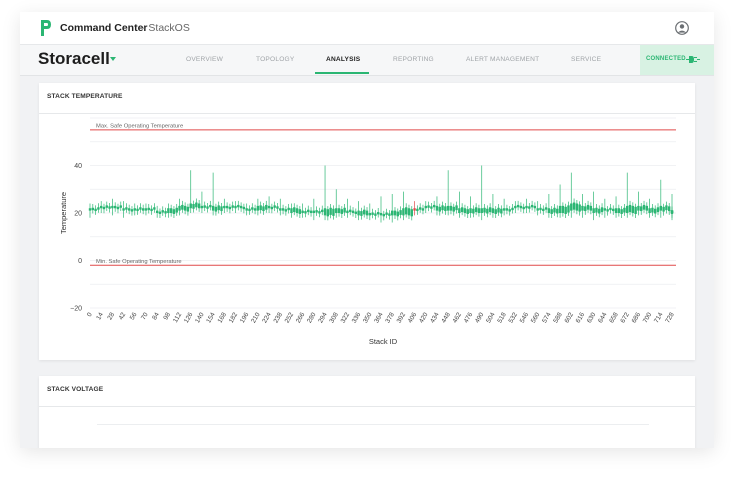 The image size is (733, 484). What do you see at coordinates (75, 389) in the screenshot?
I see `stack-voltage-title: STACK VOLTAGE` at bounding box center [75, 389].